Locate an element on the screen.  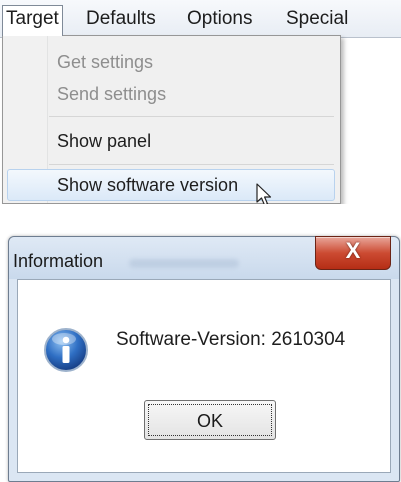
ok-button-label: OK is located at coordinates (209, 421).